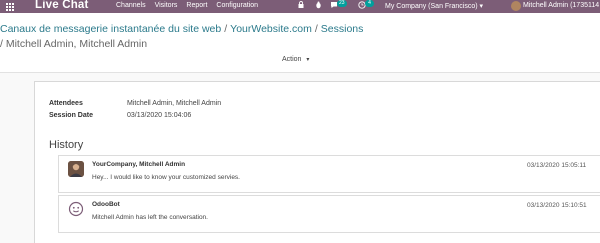 The image size is (600, 243). I want to click on history-title: History, so click(66, 145).